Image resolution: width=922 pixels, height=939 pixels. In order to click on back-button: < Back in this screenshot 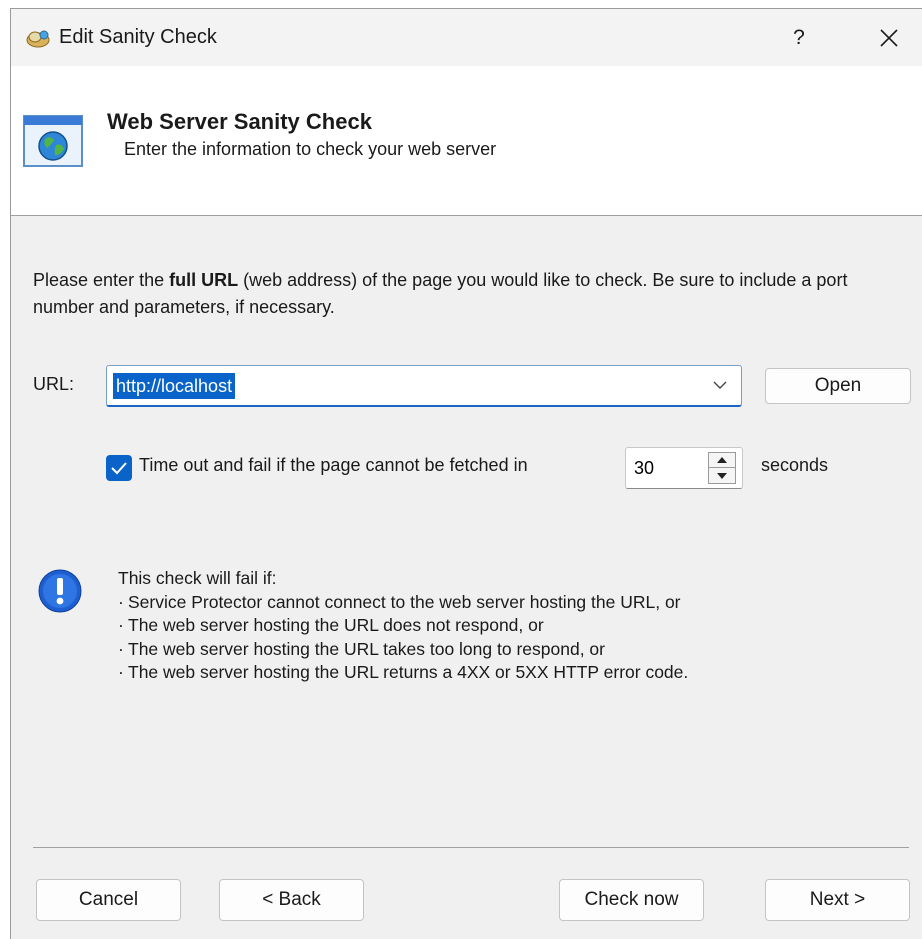, I will do `click(291, 900)`.